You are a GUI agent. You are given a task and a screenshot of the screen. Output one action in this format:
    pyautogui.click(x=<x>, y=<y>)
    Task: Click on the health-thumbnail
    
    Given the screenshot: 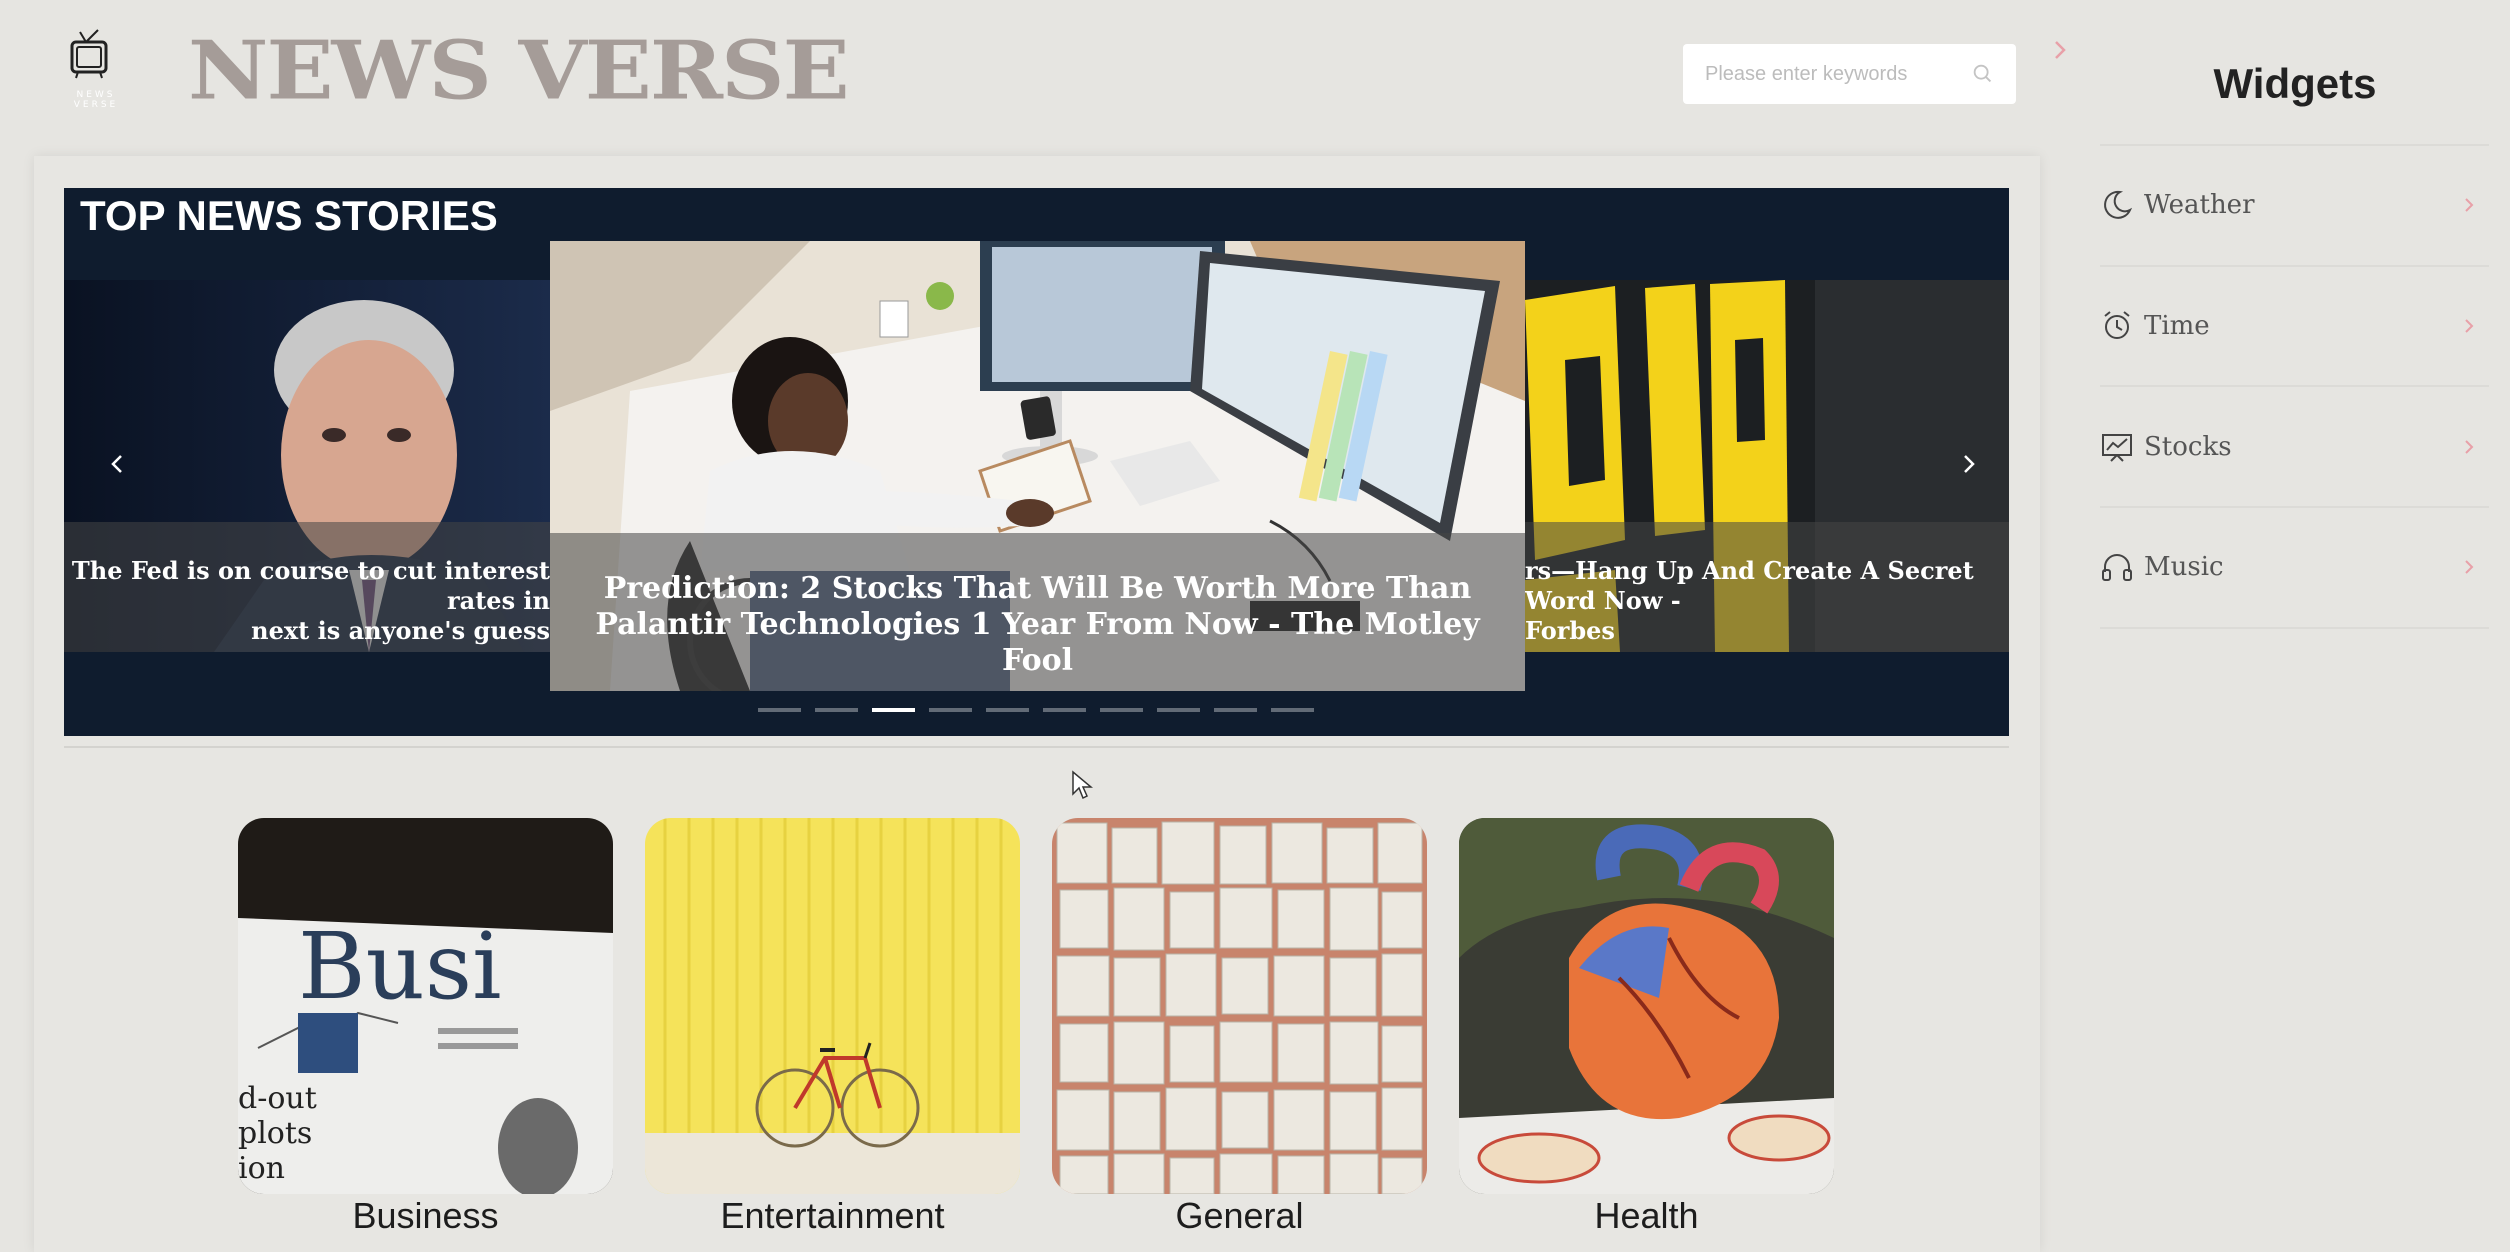 What is the action you would take?
    pyautogui.click(x=1646, y=1006)
    